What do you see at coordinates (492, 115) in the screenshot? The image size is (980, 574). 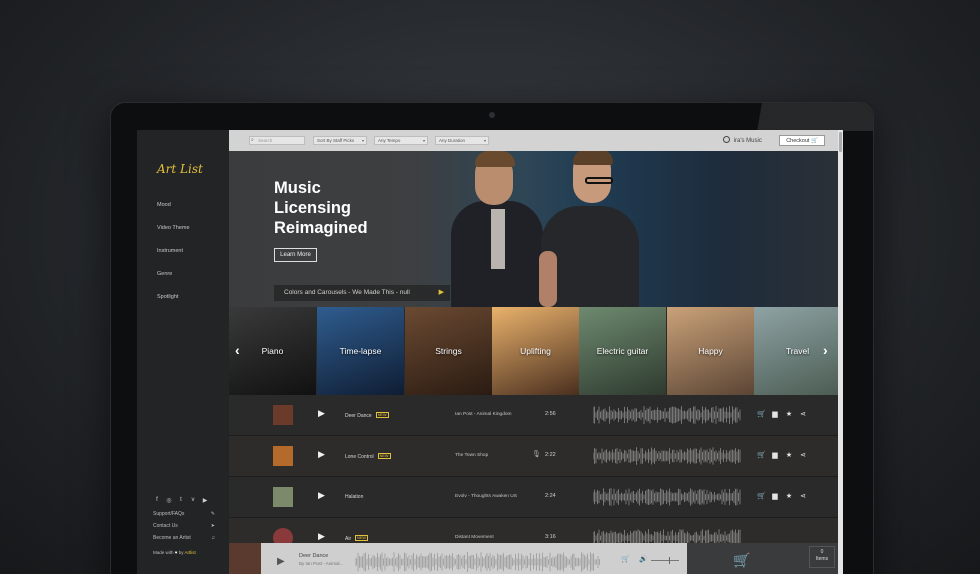 I see `webcam` at bounding box center [492, 115].